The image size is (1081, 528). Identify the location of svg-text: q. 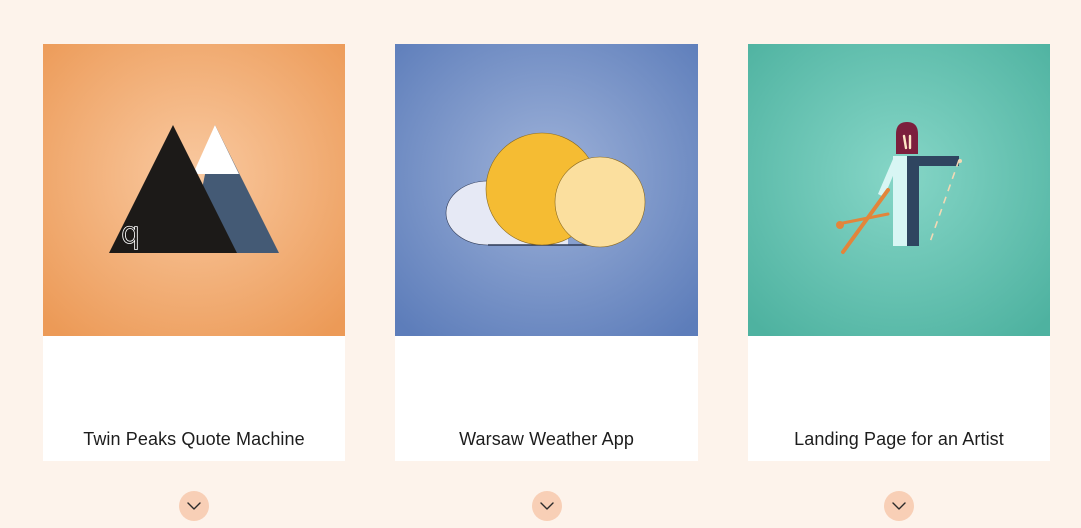
(130, 233).